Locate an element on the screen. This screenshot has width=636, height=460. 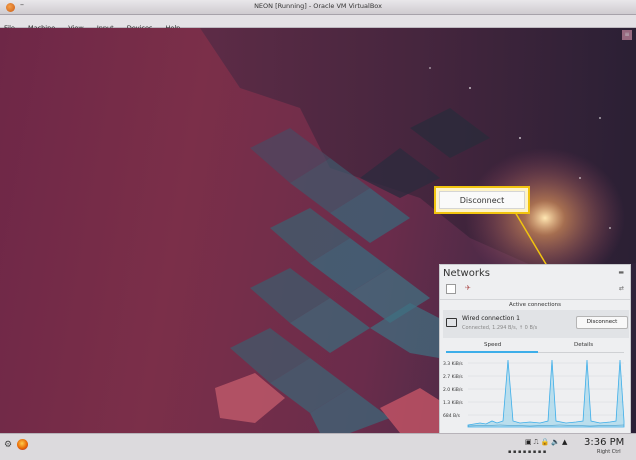
network-tray-icon: ▣ is located at coordinates (529, 442).